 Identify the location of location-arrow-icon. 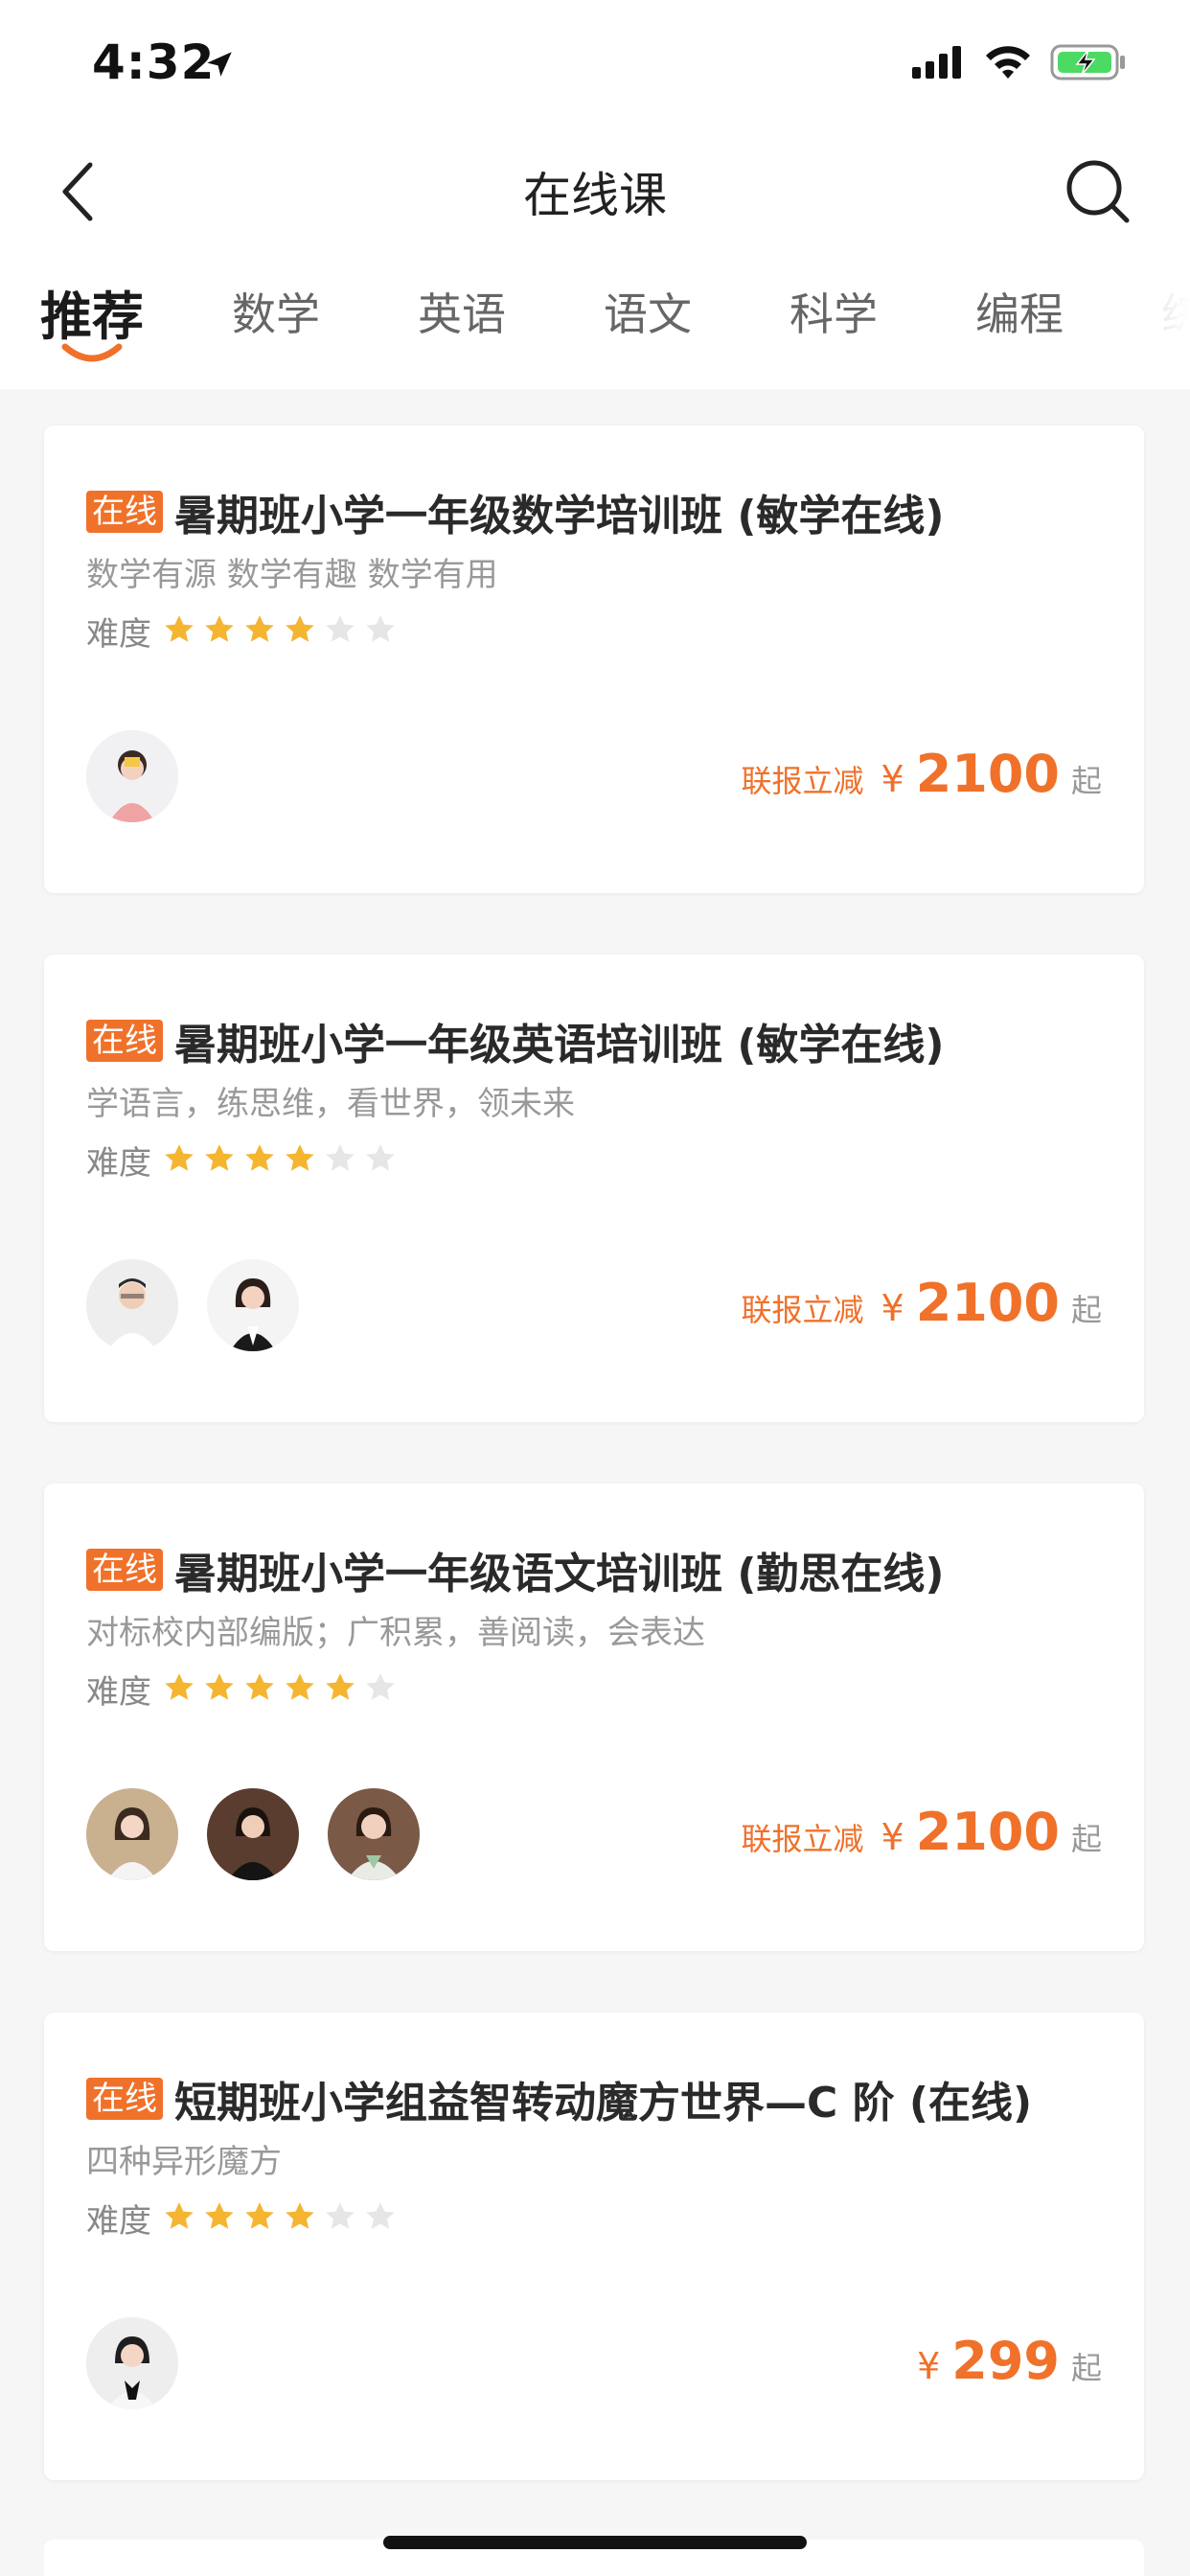
(220, 64).